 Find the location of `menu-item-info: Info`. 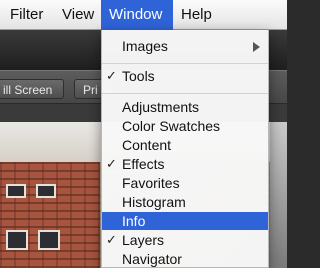

menu-item-info: Info is located at coordinates (185, 221).